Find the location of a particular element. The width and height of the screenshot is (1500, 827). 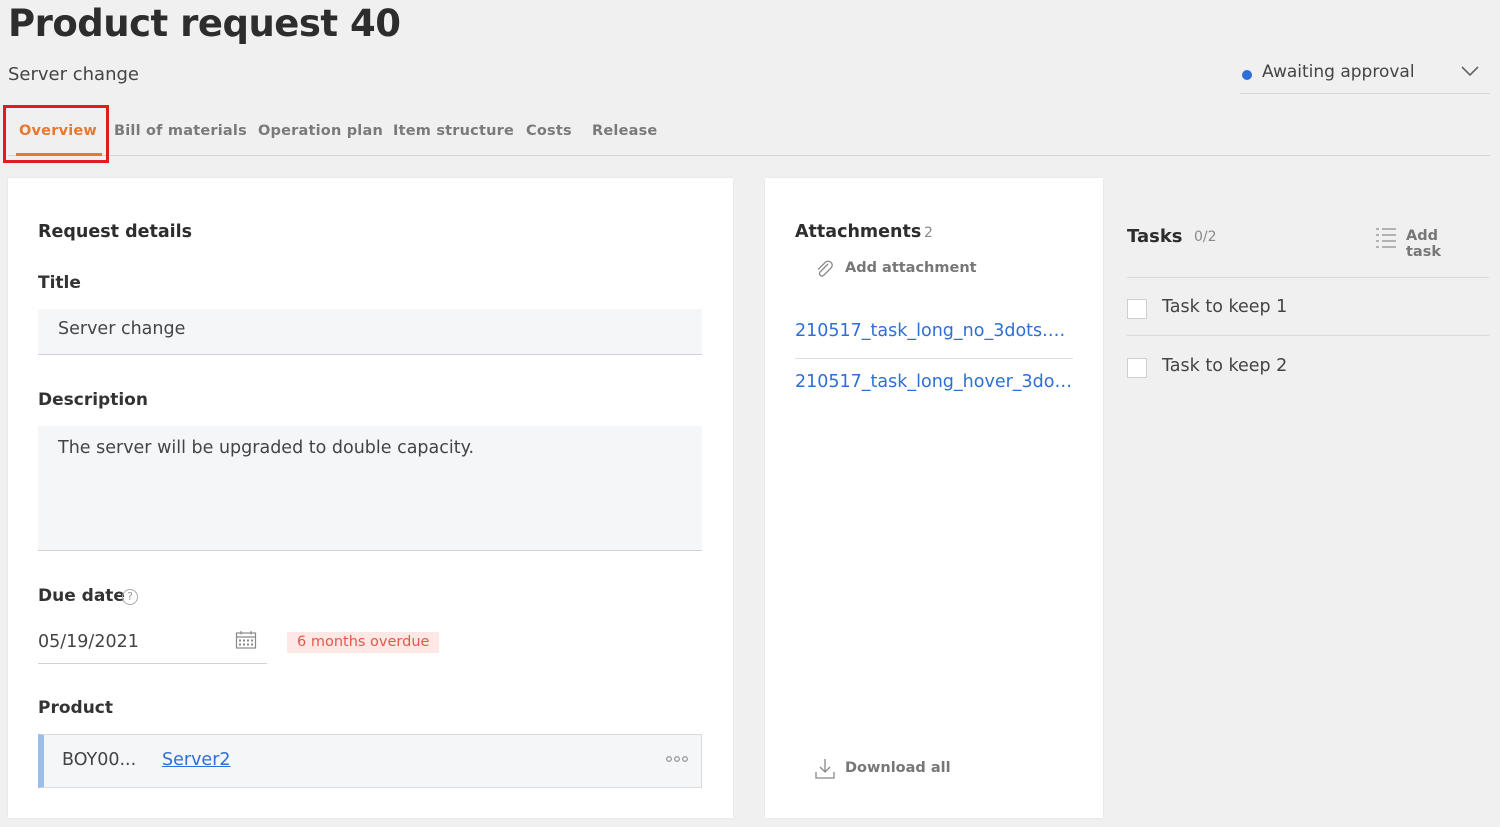

page-title: Product request 40 is located at coordinates (204, 23).